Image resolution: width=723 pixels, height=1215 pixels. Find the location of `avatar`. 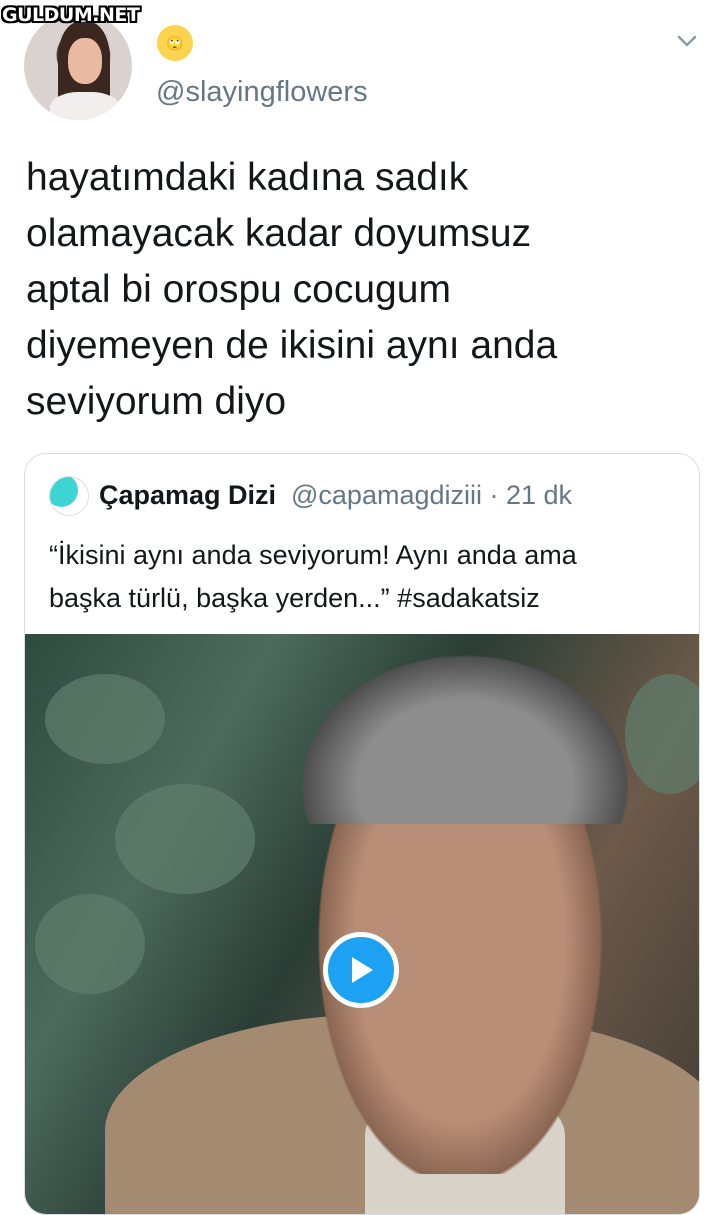

avatar is located at coordinates (78, 66).